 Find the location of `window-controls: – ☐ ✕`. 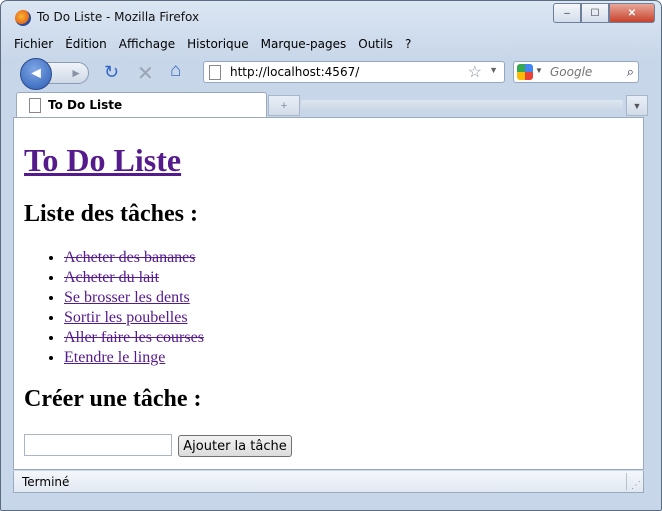

window-controls: – ☐ ✕ is located at coordinates (604, 13).